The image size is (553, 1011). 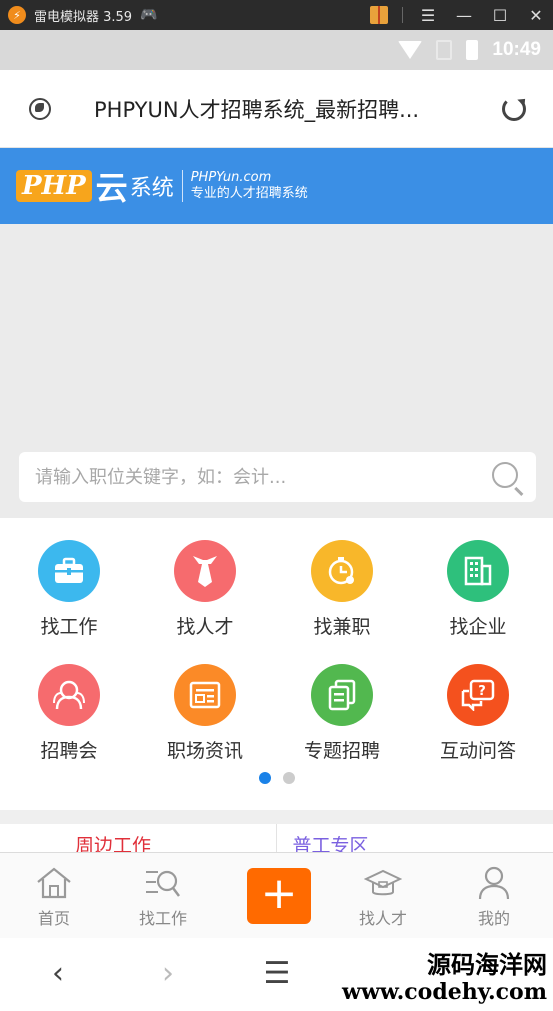 I want to click on search-box, so click(x=277, y=477).